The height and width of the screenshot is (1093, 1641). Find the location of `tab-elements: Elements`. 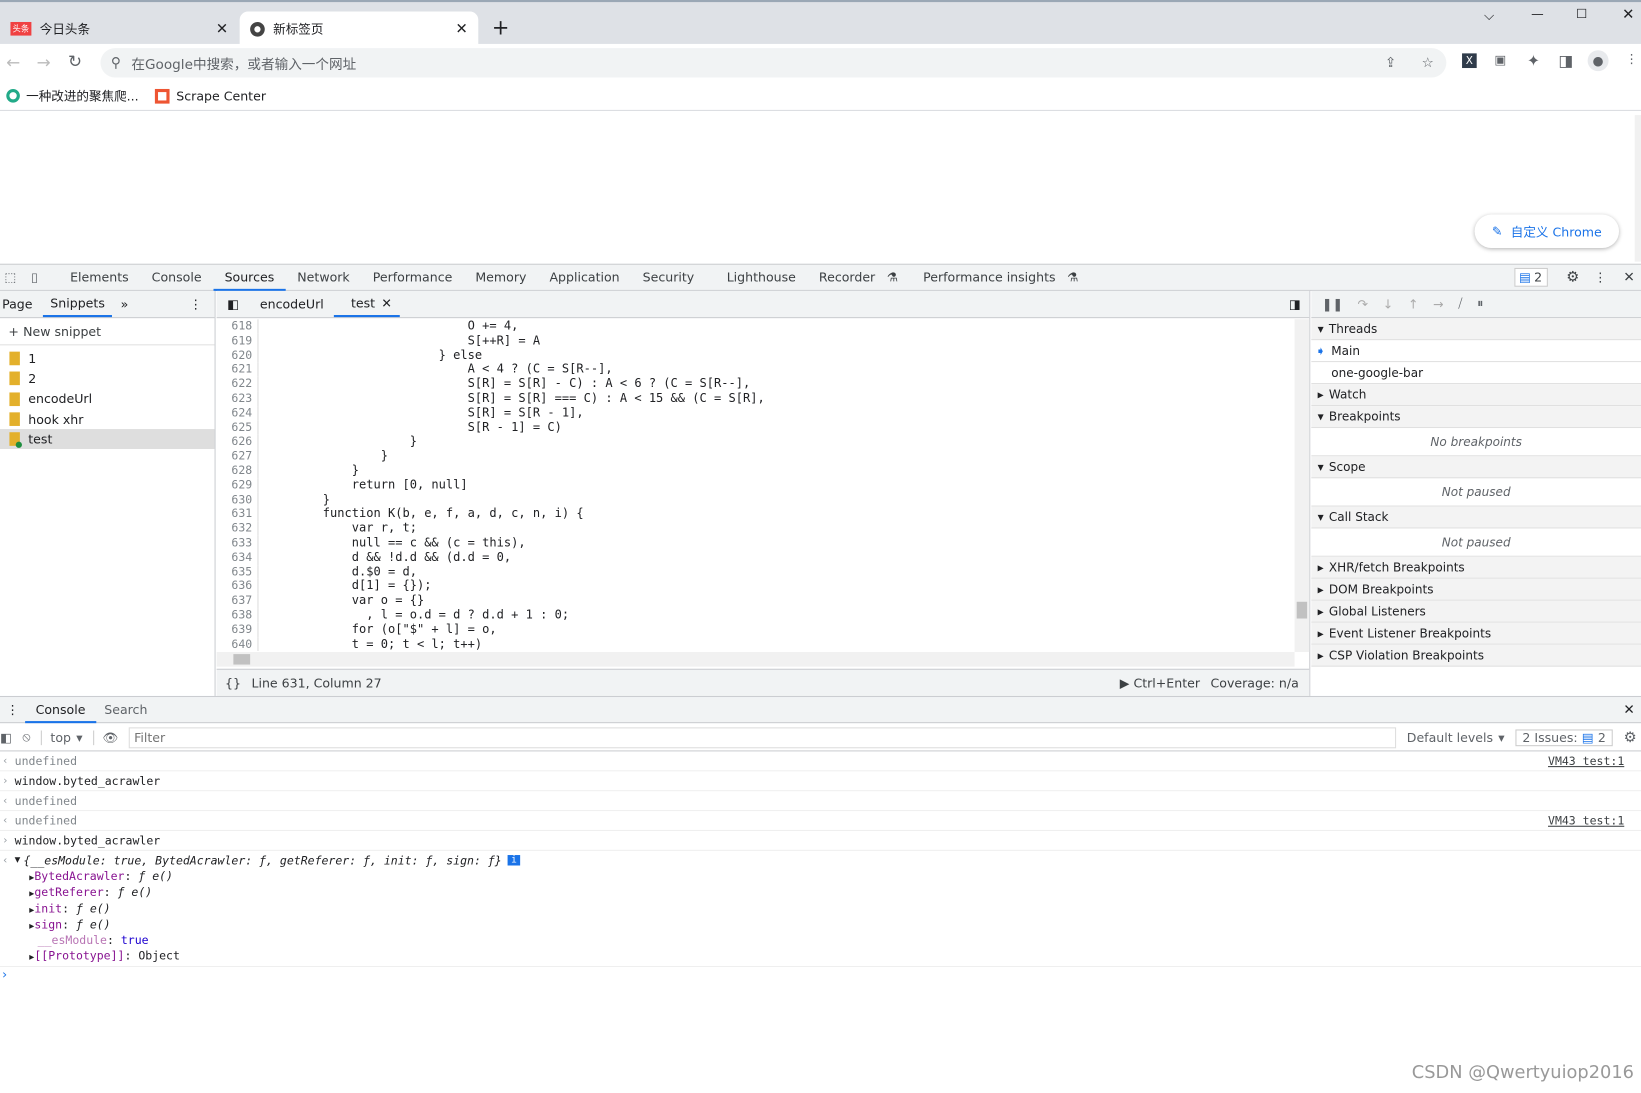

tab-elements: Elements is located at coordinates (100, 277).